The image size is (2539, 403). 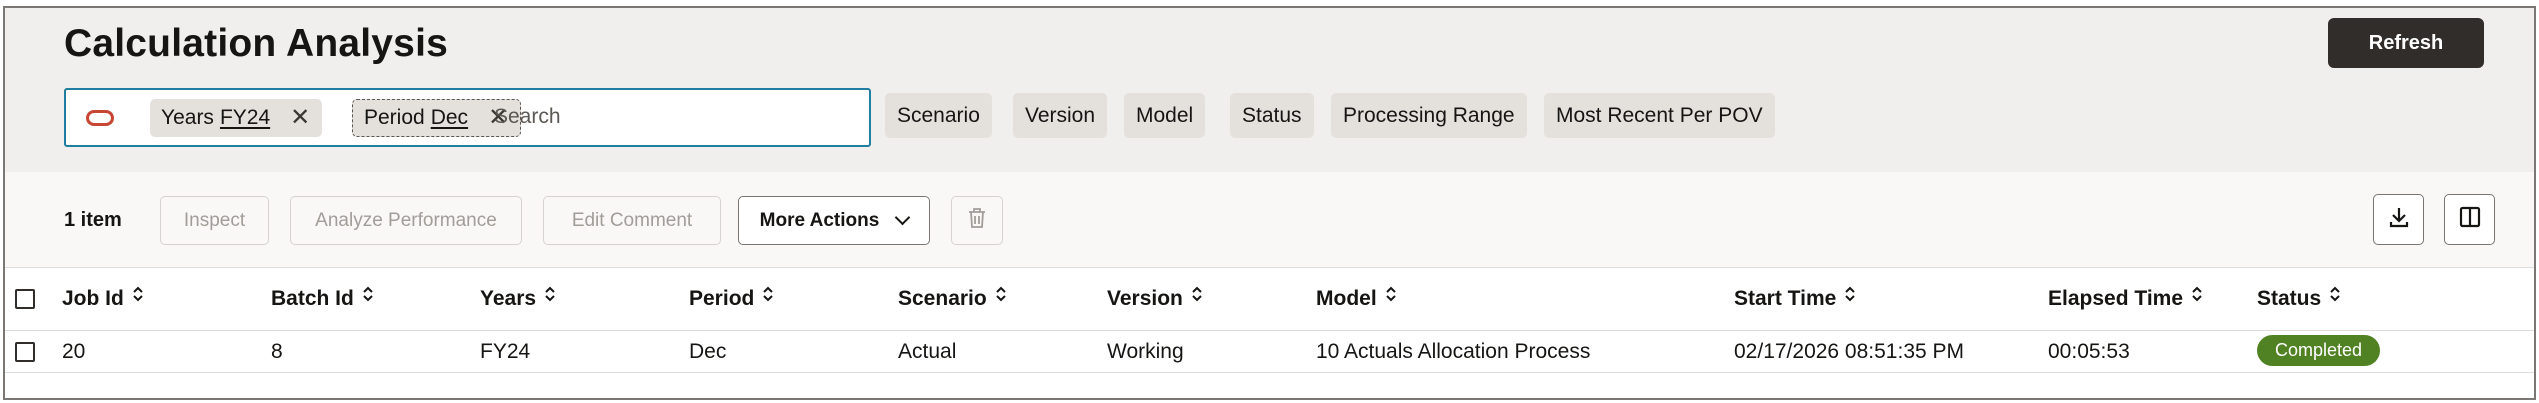 I want to click on close-icon: ✕, so click(x=300, y=118).